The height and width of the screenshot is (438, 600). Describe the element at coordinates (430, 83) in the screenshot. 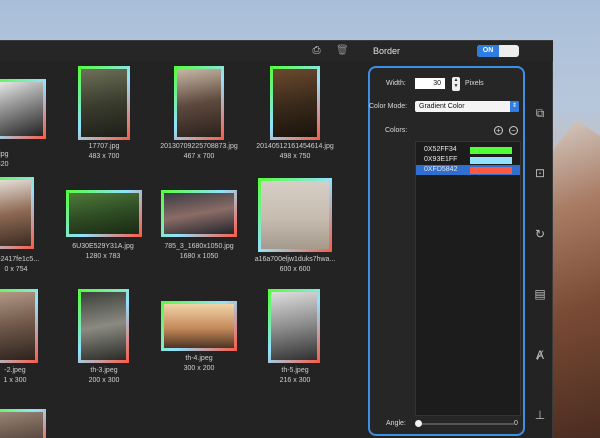

I see `width-input: 30` at that location.